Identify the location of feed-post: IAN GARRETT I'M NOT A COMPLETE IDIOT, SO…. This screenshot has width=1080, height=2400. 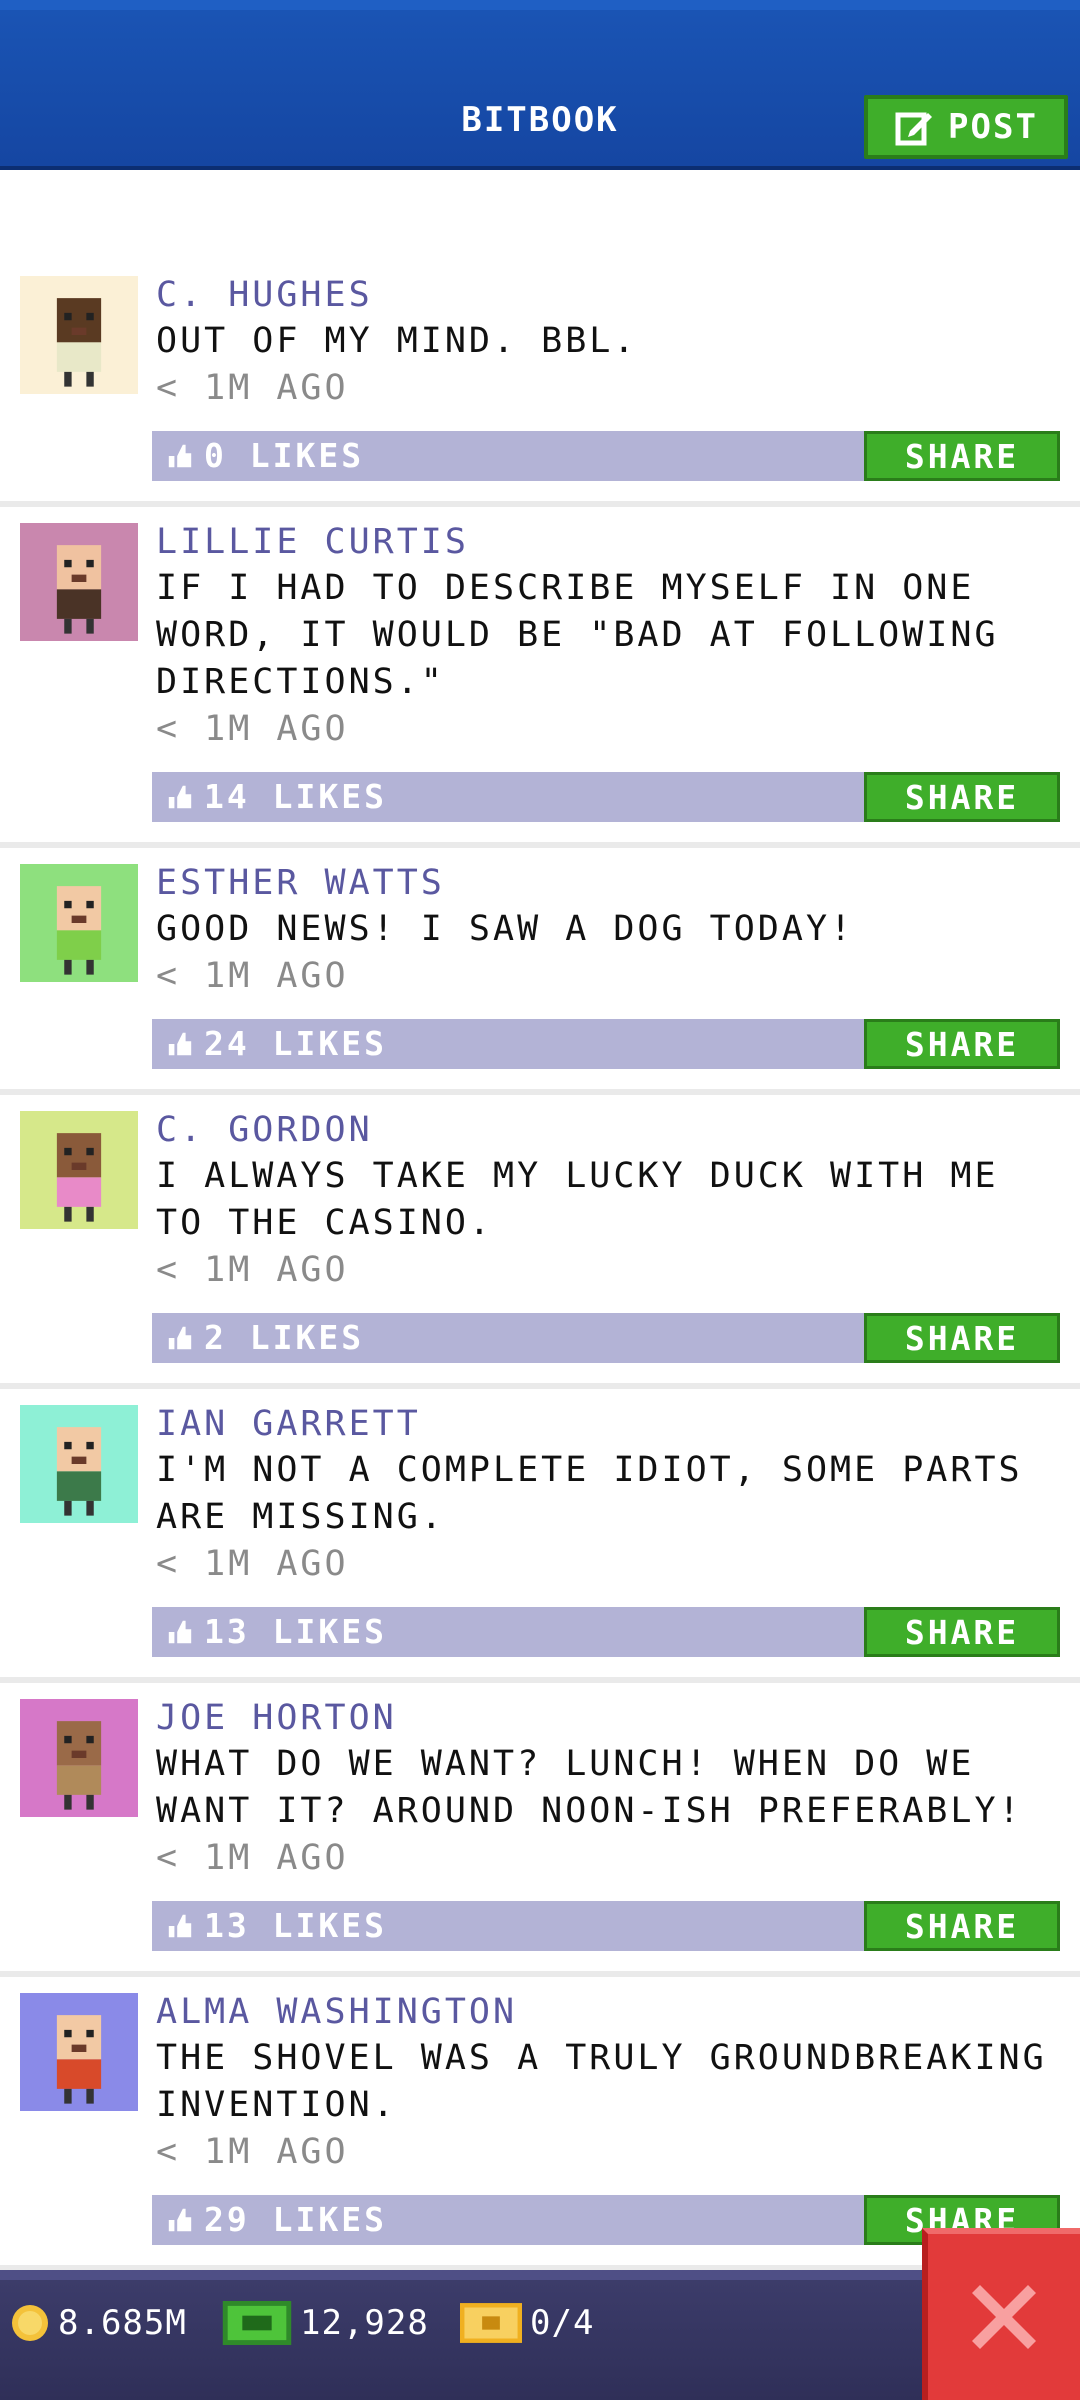
(540, 1536).